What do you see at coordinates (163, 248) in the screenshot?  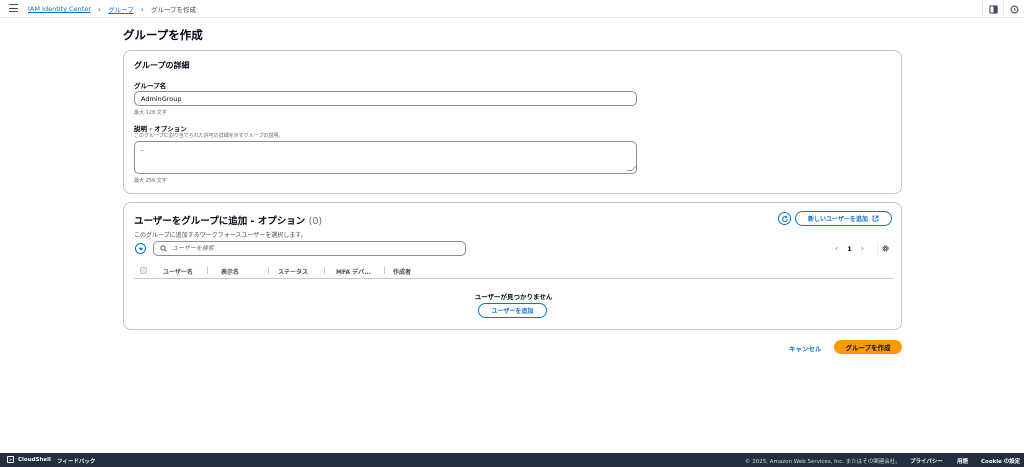 I see `search-icon` at bounding box center [163, 248].